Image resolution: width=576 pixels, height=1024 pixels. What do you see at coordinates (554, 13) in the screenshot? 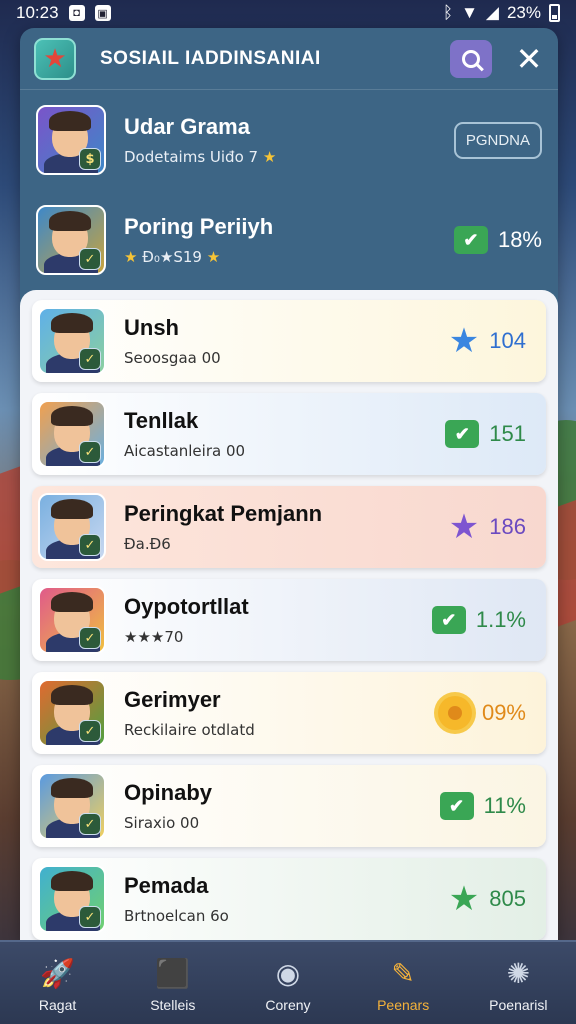
I see `battery-icon` at bounding box center [554, 13].